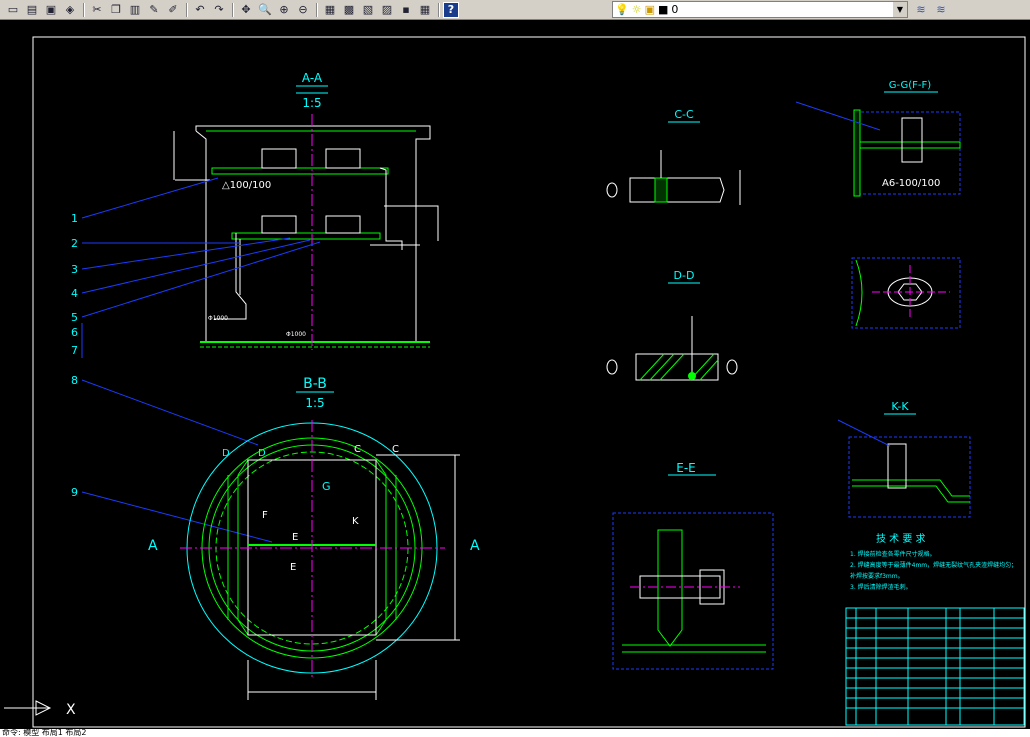  I want to click on zoom-previous-icon: ⊖, so click(303, 10).